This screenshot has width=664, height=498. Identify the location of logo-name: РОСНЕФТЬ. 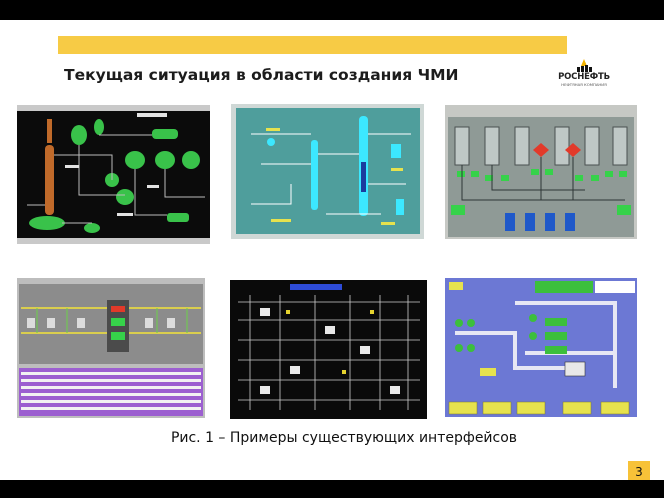
(584, 77).